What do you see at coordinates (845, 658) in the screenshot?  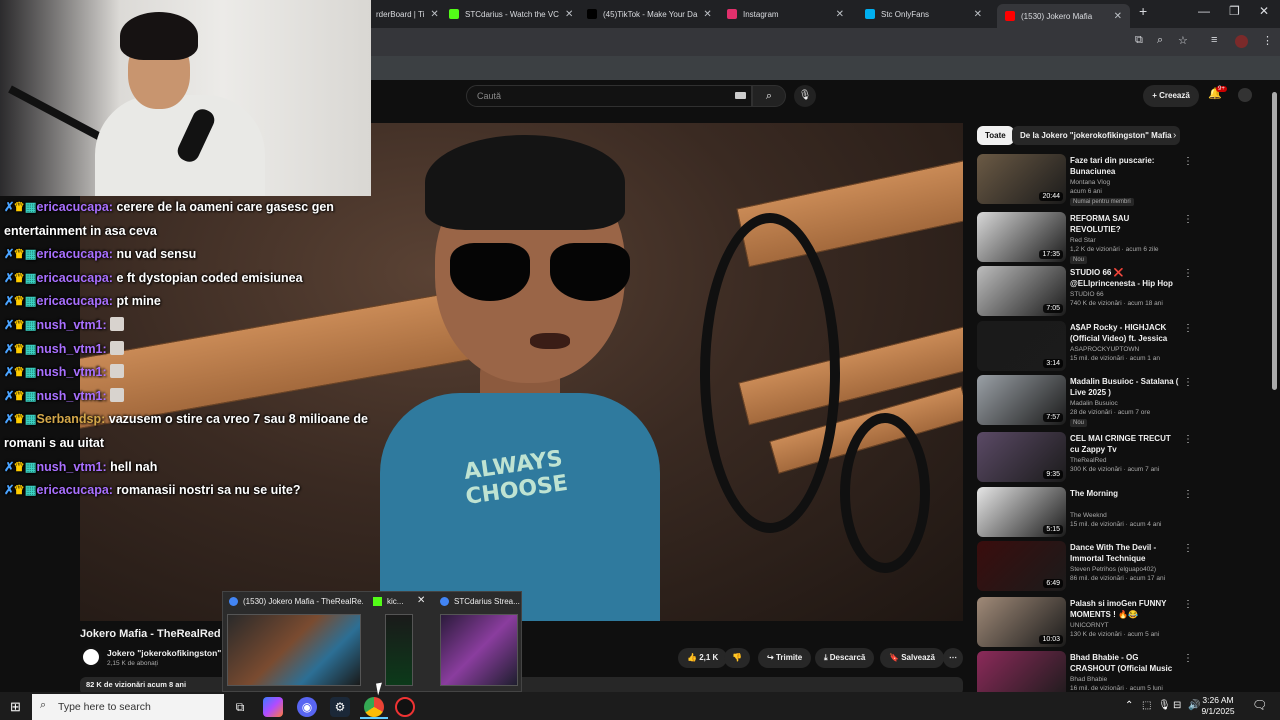 I see `download-button: ⤓ Descarcă` at bounding box center [845, 658].